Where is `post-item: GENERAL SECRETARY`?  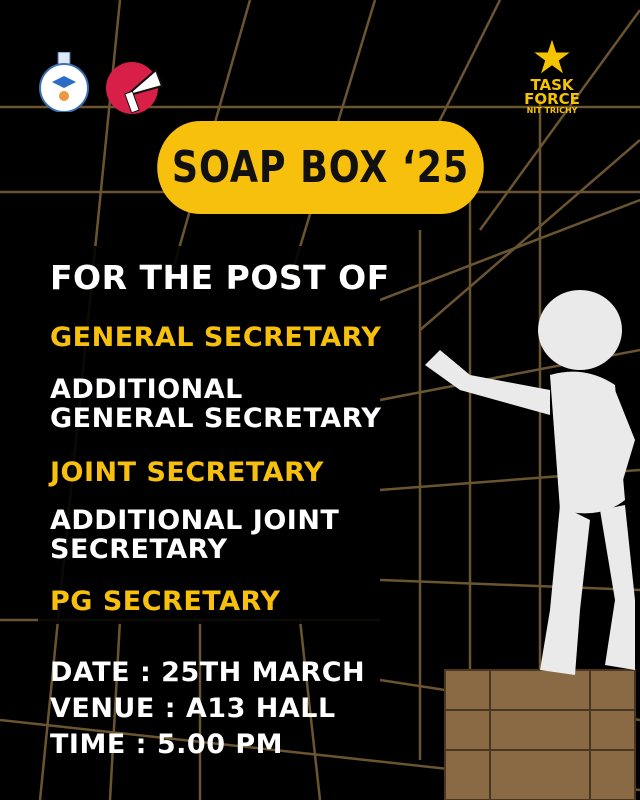 post-item: GENERAL SECRETARY is located at coordinates (216, 337).